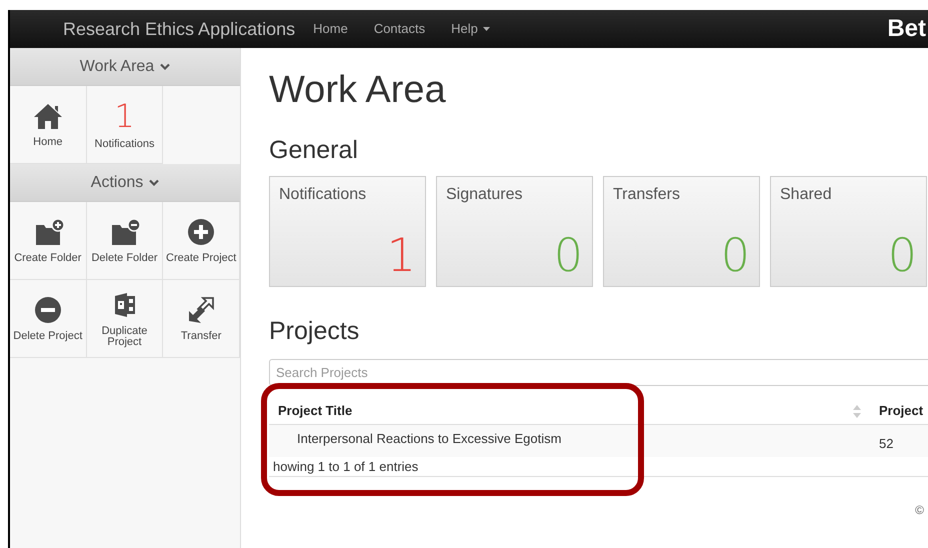  I want to click on card-title: Shared, so click(806, 195).